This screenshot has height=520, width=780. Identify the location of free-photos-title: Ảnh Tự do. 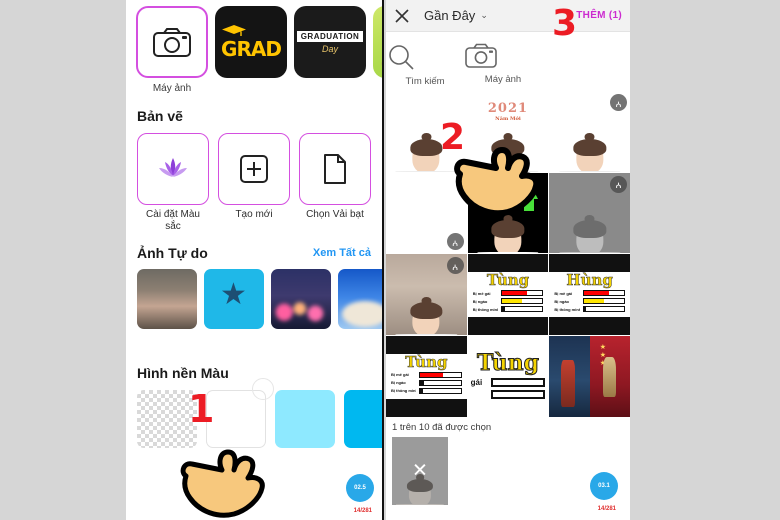
(172, 253).